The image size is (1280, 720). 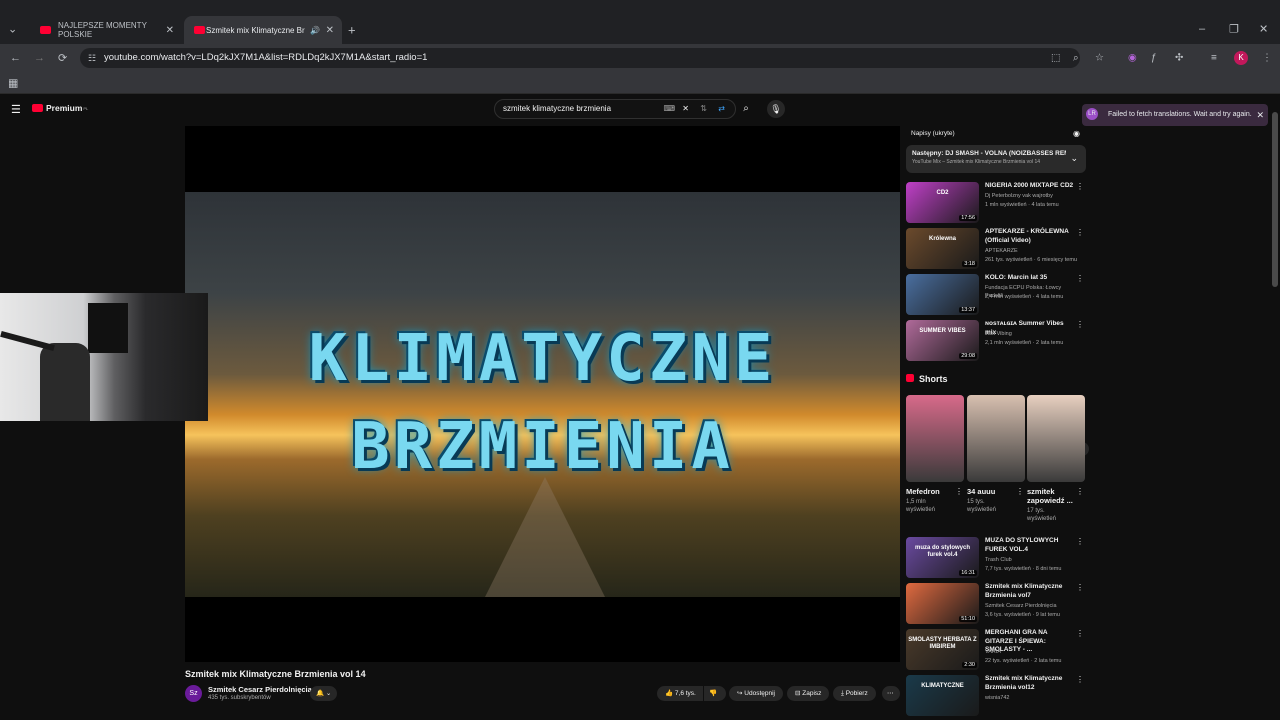 What do you see at coordinates (891, 693) in the screenshot?
I see `more-actions-button: ⋯` at bounding box center [891, 693].